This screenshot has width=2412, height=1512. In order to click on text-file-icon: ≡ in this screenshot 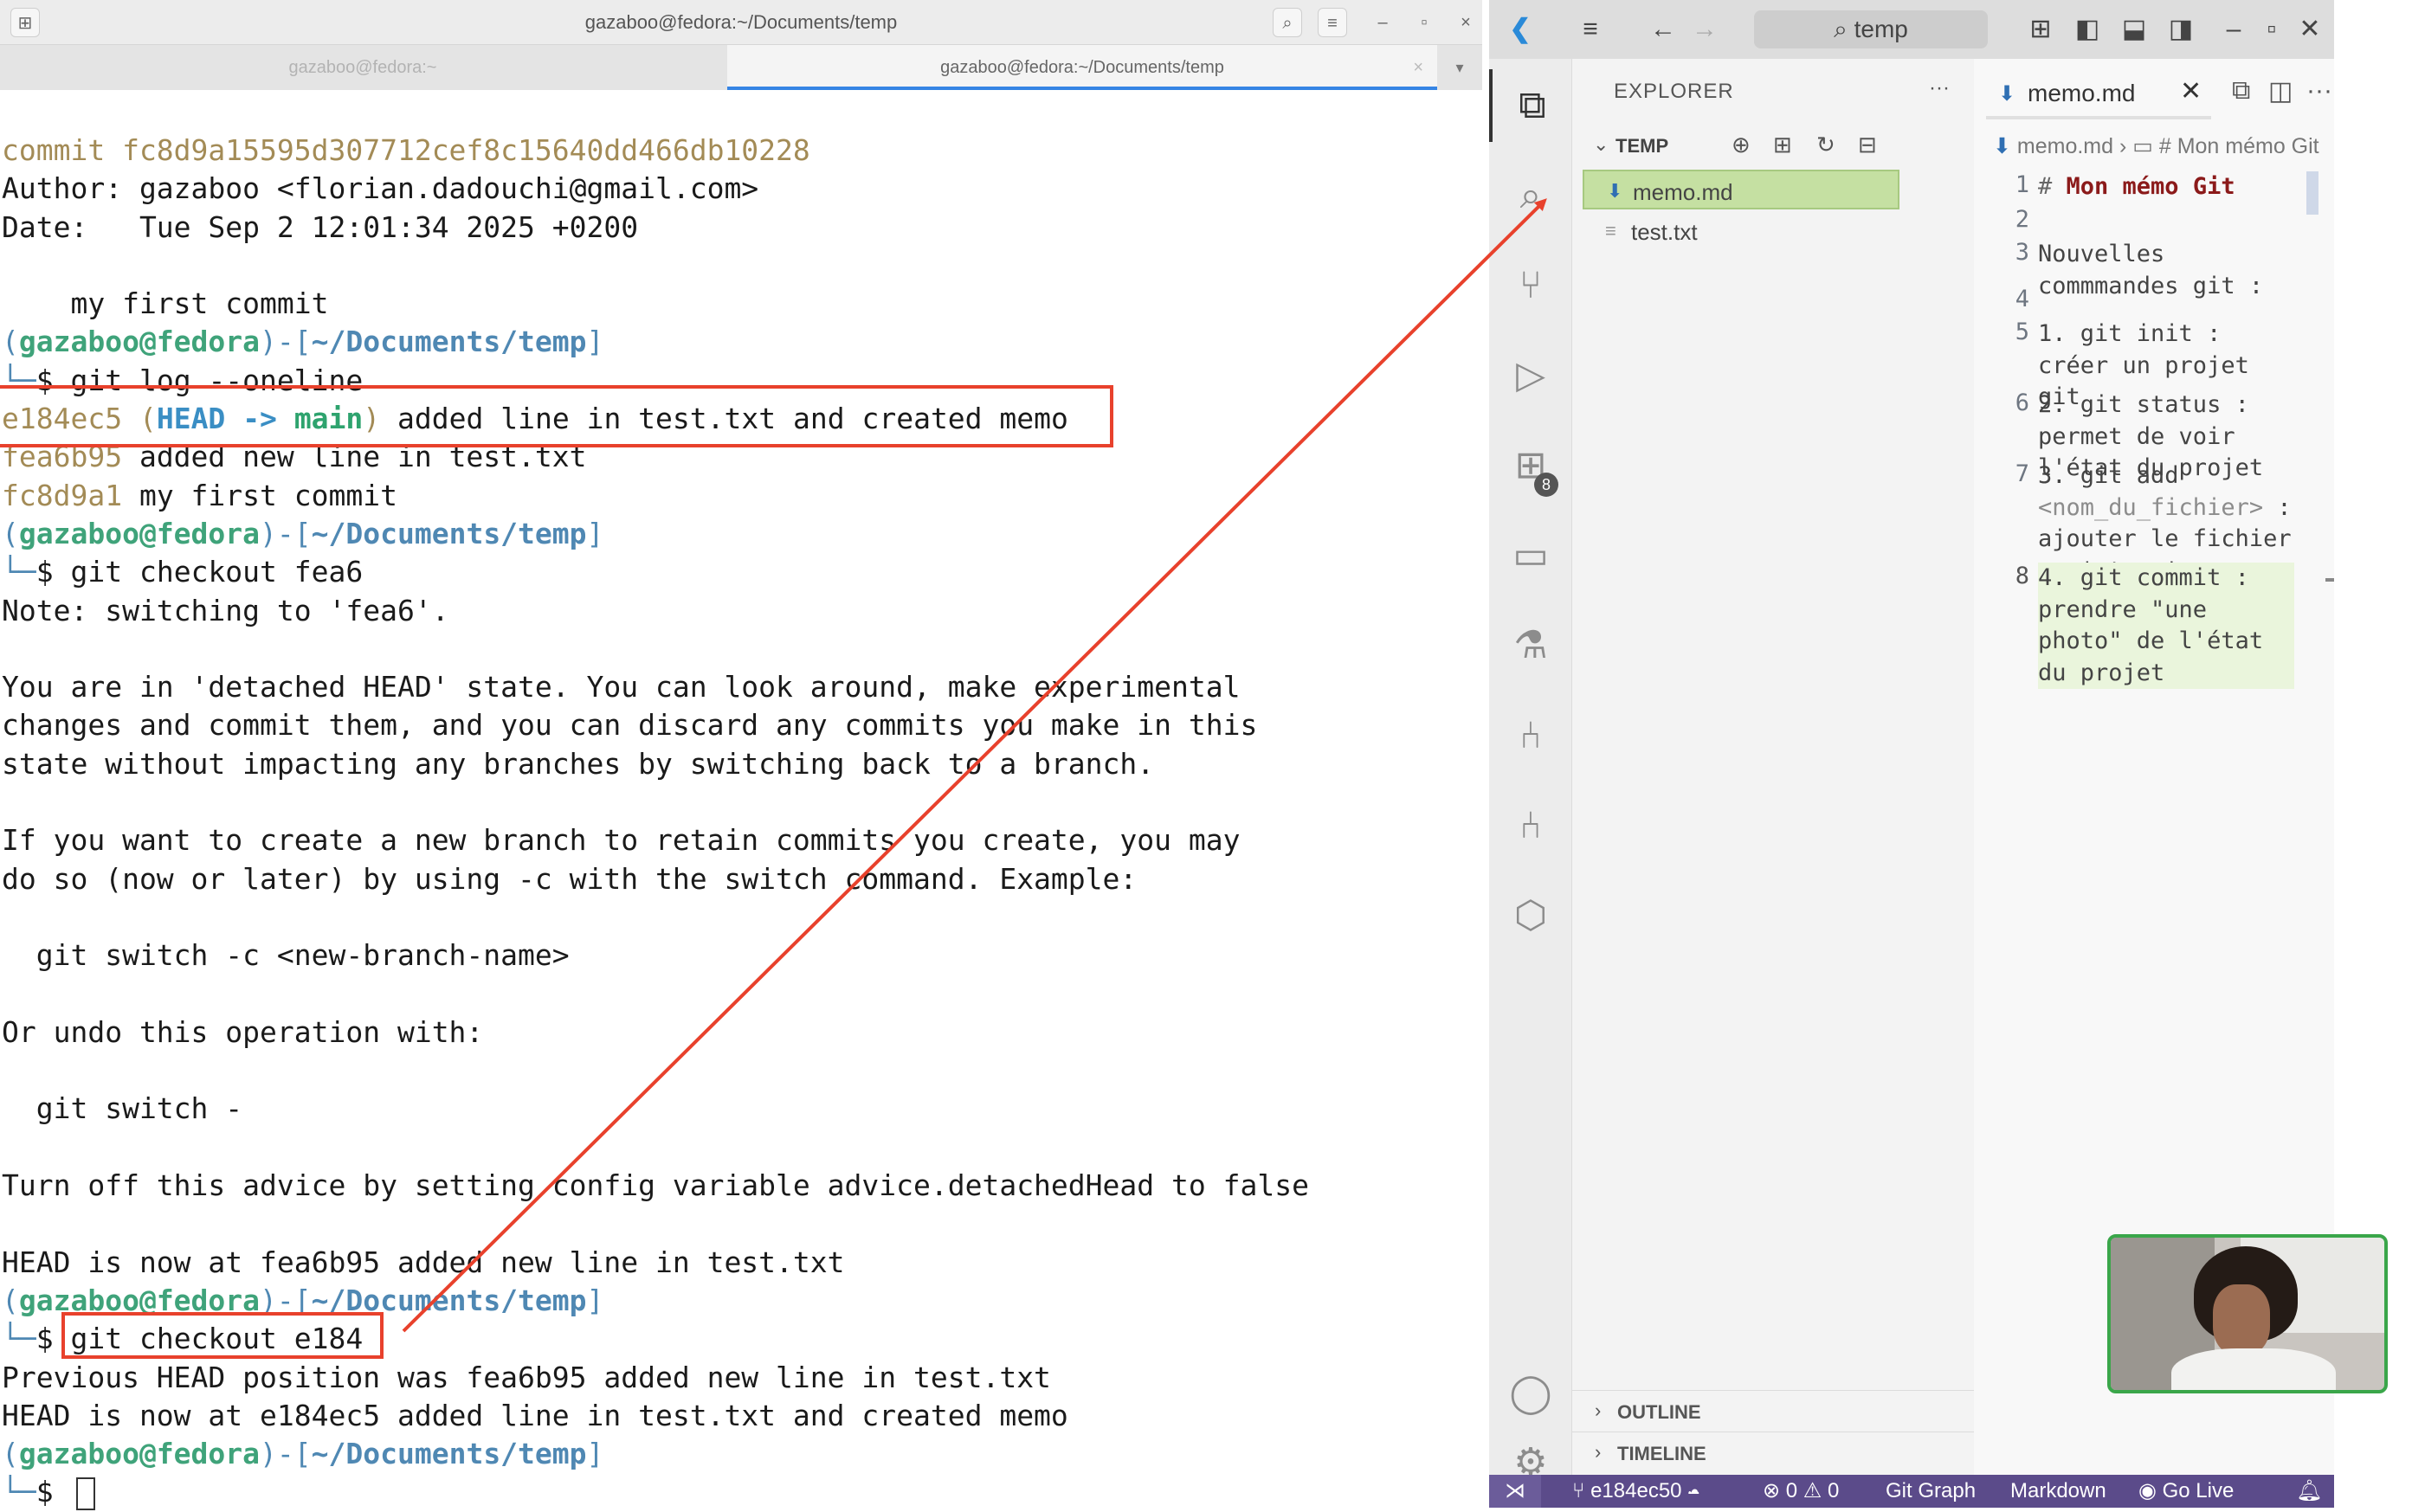, I will do `click(1610, 230)`.